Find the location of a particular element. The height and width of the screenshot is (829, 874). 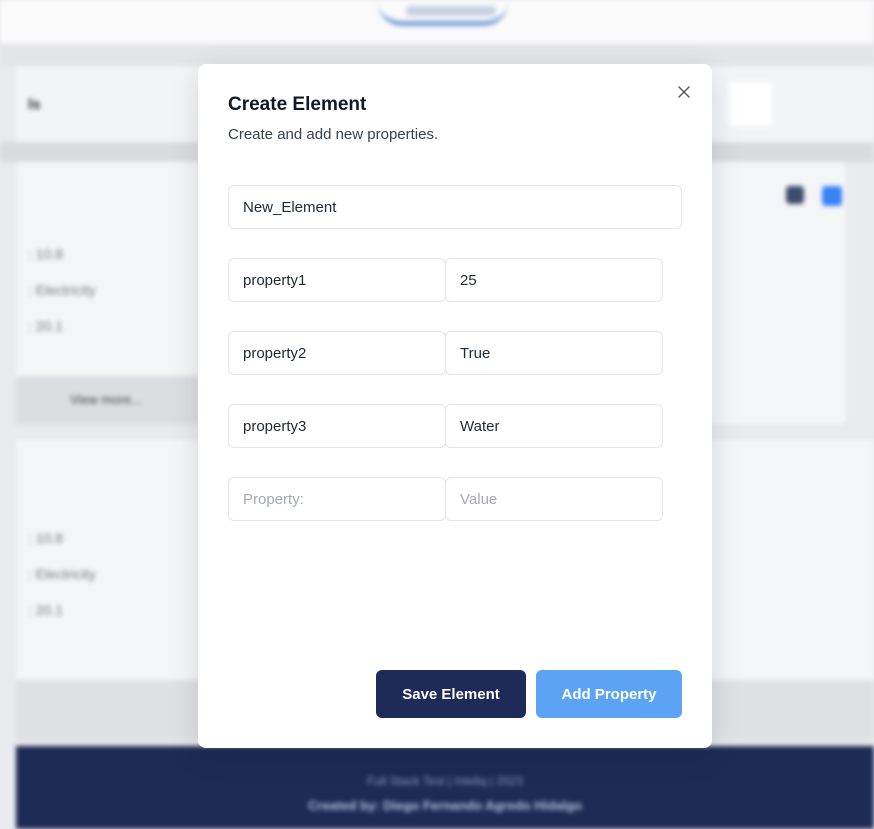

close-icon is located at coordinates (684, 92).